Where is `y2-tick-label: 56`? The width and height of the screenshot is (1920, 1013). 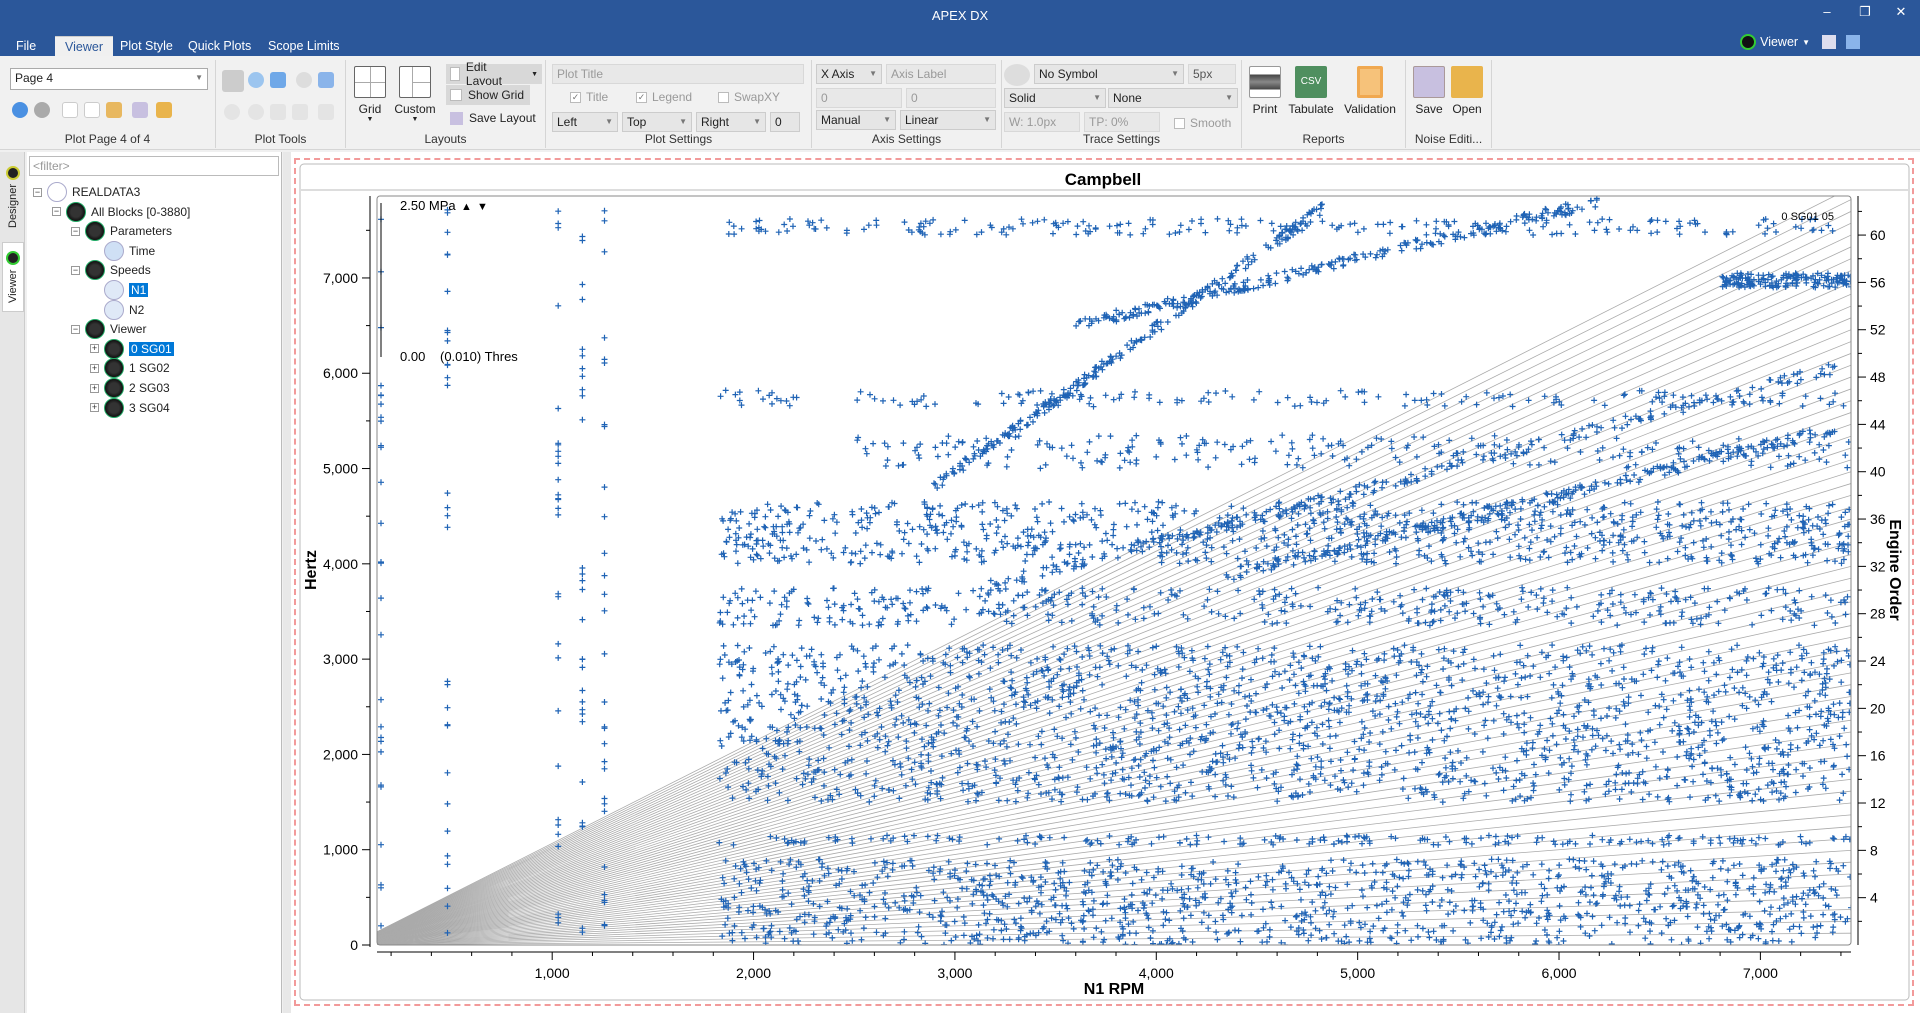
y2-tick-label: 56 is located at coordinates (1878, 282).